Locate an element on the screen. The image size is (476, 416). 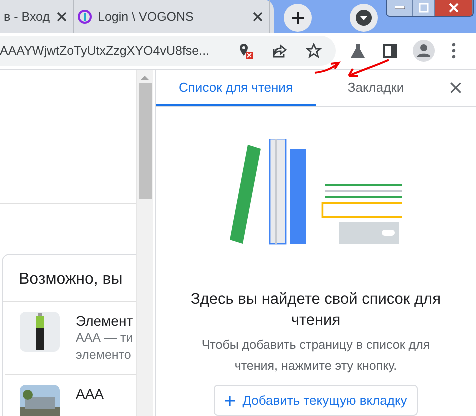
maximize-button is located at coordinates (424, 8).